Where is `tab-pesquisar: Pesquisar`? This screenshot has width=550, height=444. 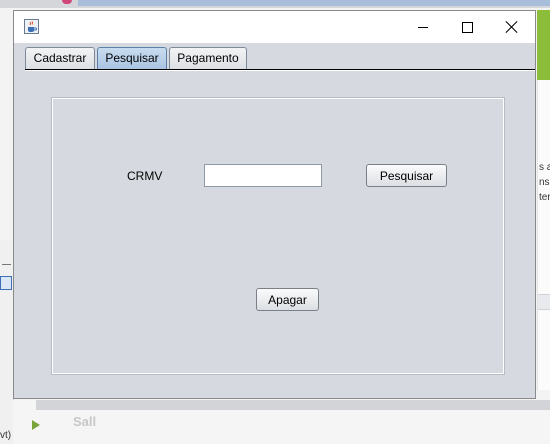 tab-pesquisar: Pesquisar is located at coordinates (132, 58).